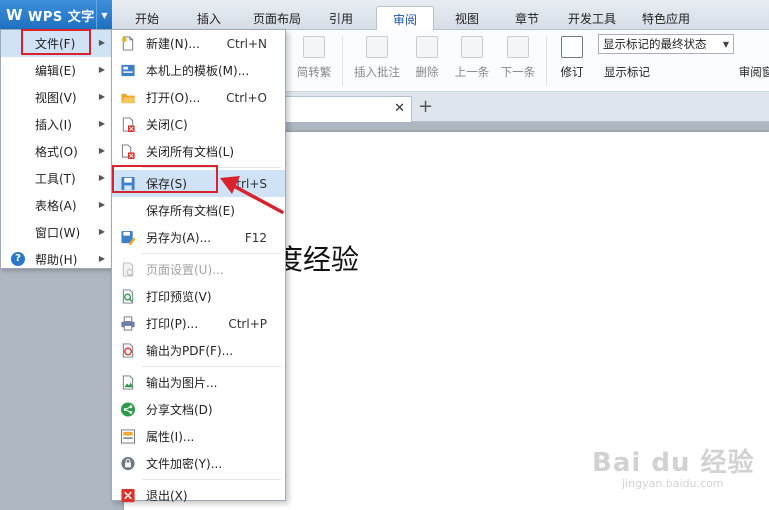 The image size is (769, 510). Describe the element at coordinates (128, 296) in the screenshot. I see `print-preview-icon` at that location.